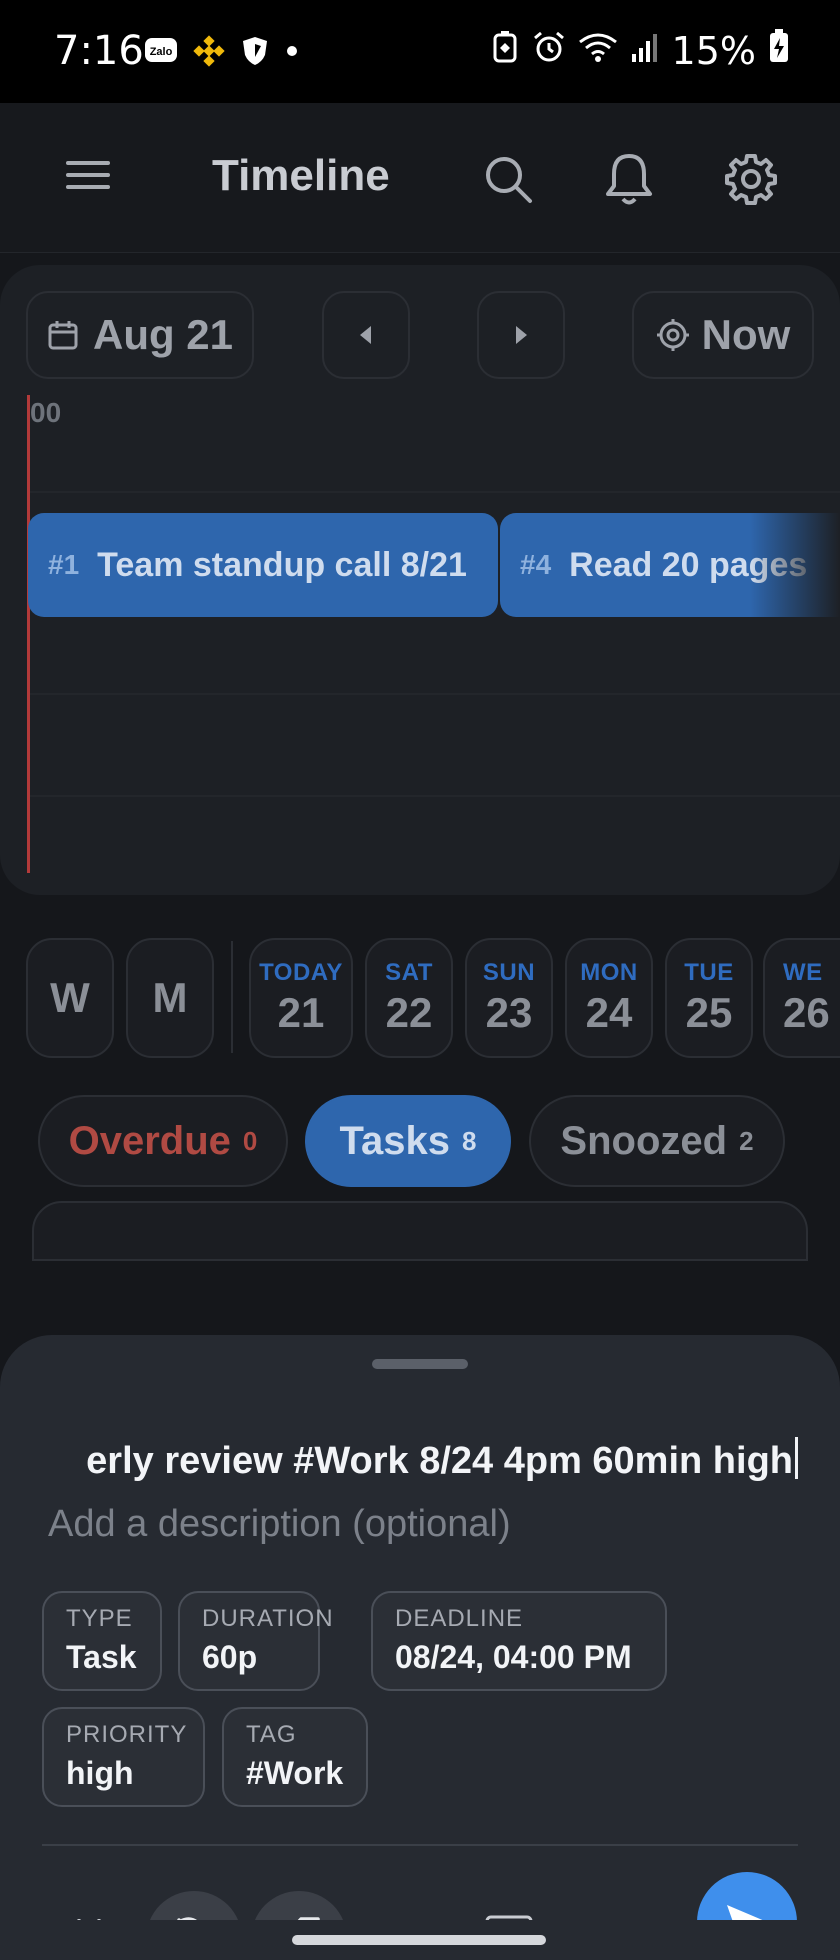 This screenshot has width=840, height=1960. I want to click on duration-label: DURATION, so click(268, 1618).